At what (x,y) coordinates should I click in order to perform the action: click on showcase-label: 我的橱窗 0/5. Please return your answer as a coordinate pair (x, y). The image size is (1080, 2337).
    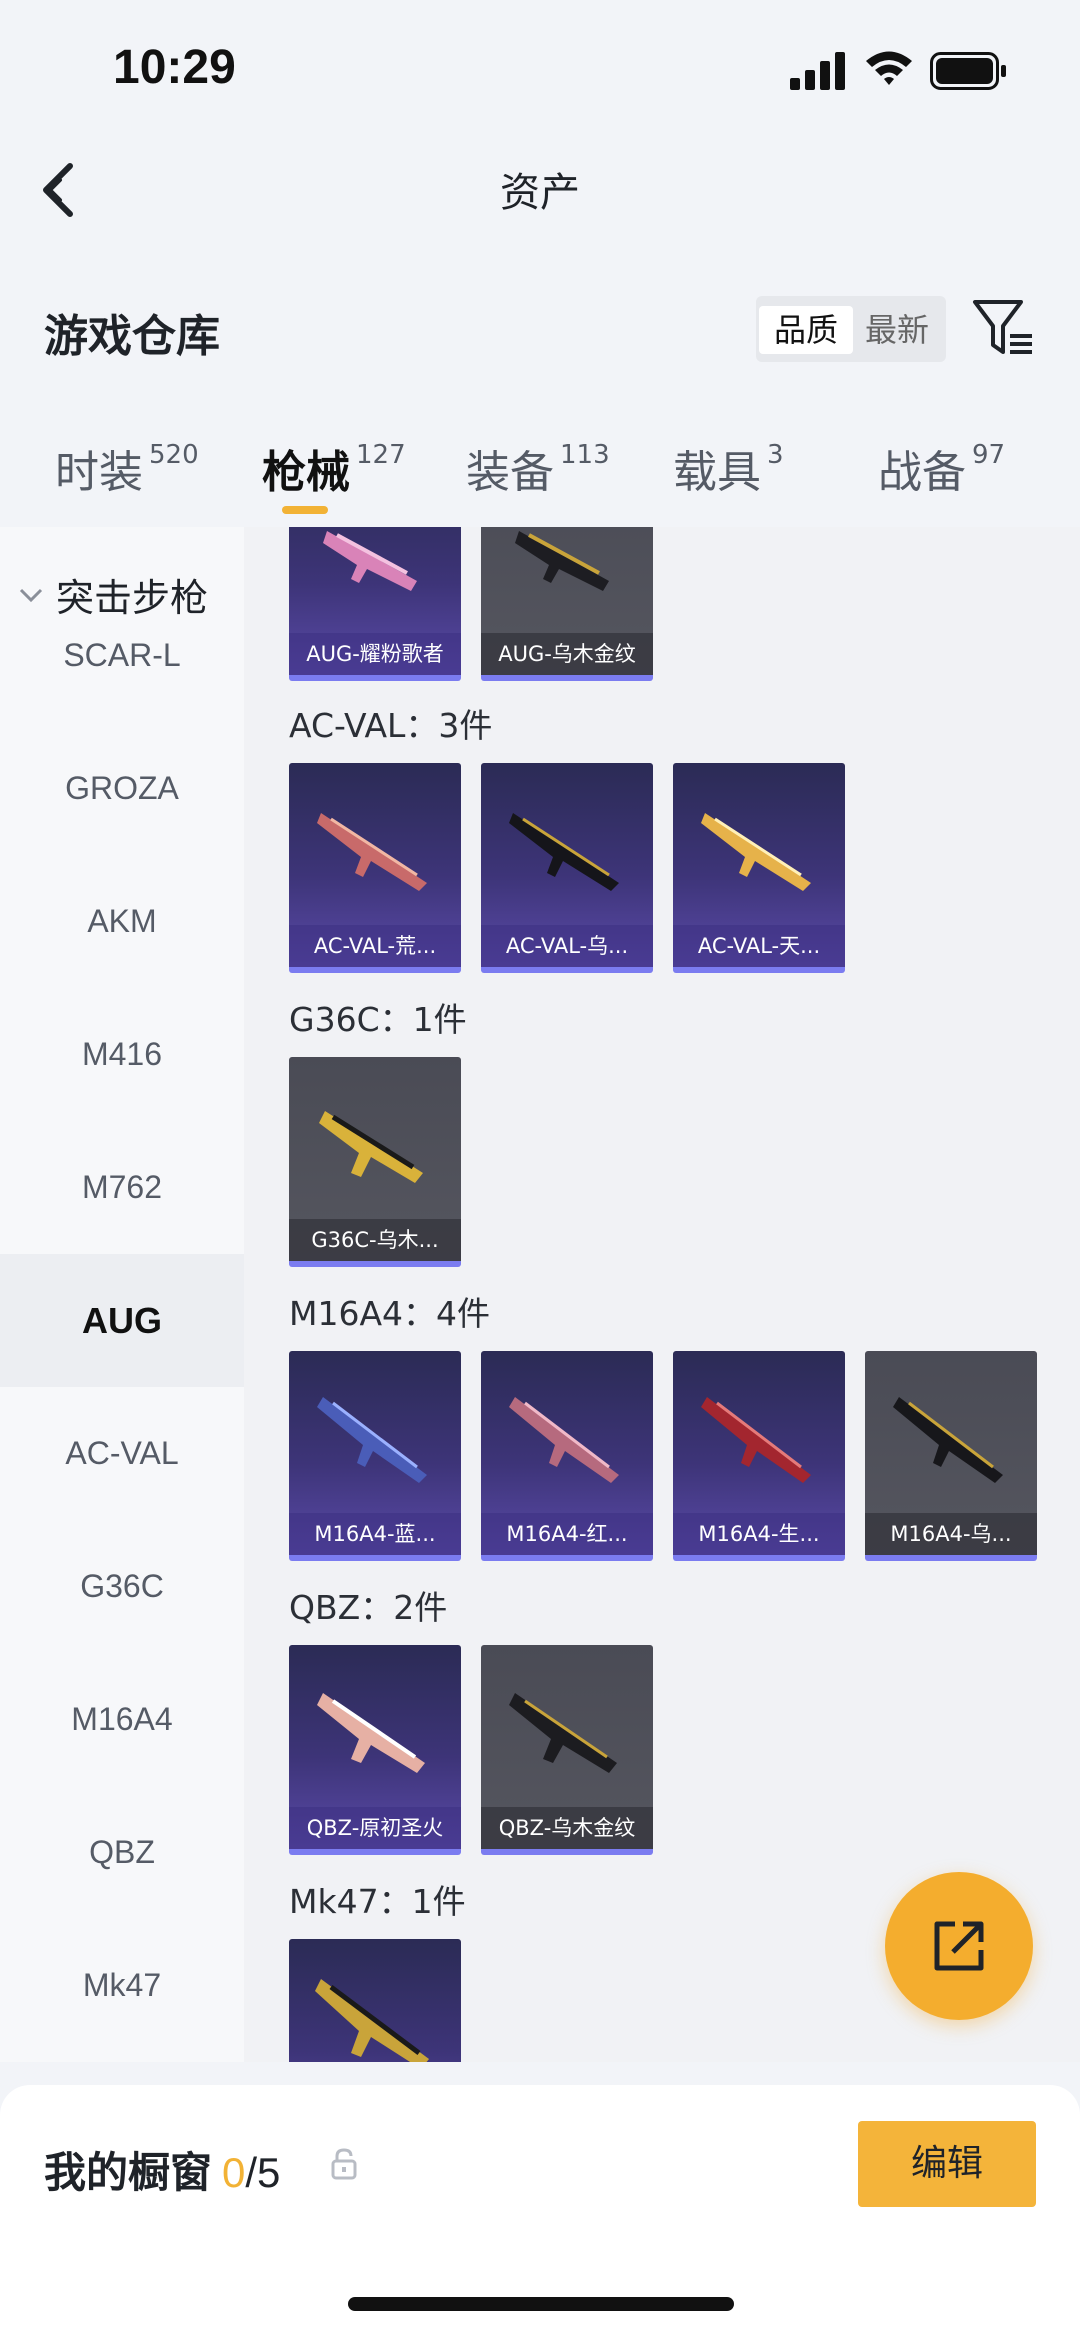
    Looking at the image, I should click on (162, 2169).